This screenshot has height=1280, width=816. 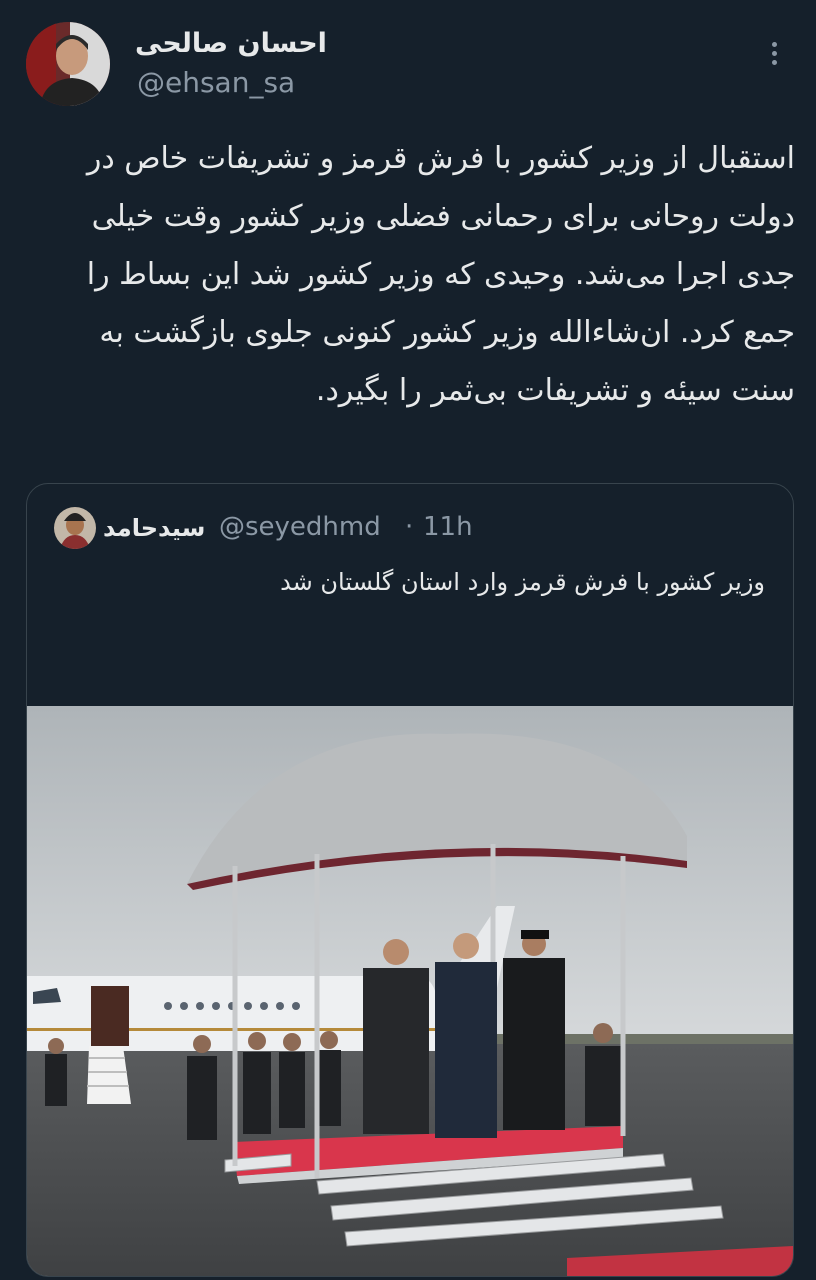 I want to click on quoted-tweet-time: 11h, so click(x=448, y=527).